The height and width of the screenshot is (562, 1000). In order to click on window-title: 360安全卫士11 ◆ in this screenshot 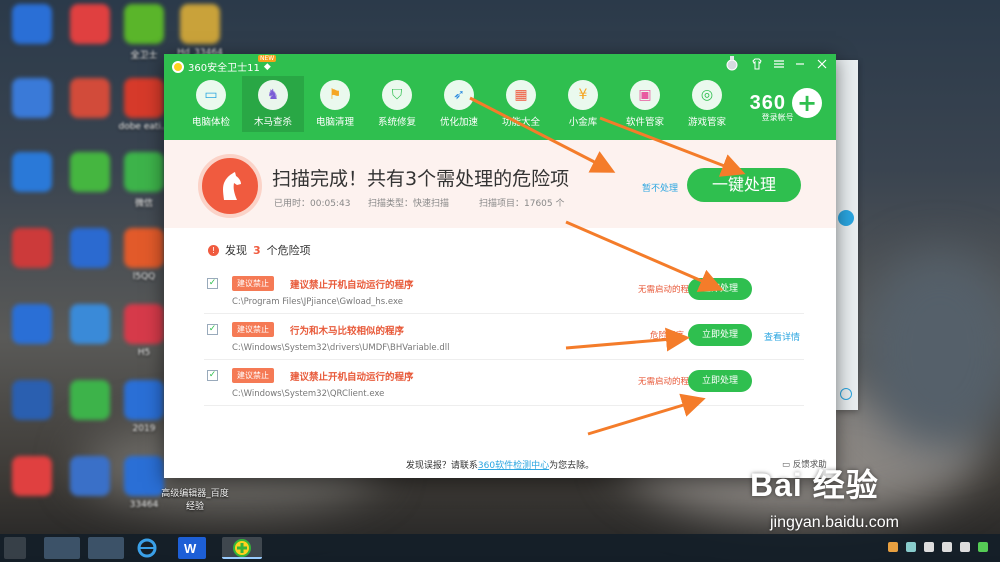, I will do `click(221, 66)`.